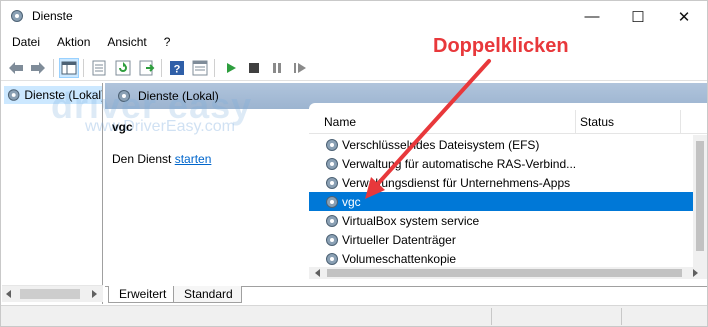 The image size is (708, 327). Describe the element at coordinates (354, 16) in the screenshot. I see `title-bar: Dienste — ☐ ✕` at that location.